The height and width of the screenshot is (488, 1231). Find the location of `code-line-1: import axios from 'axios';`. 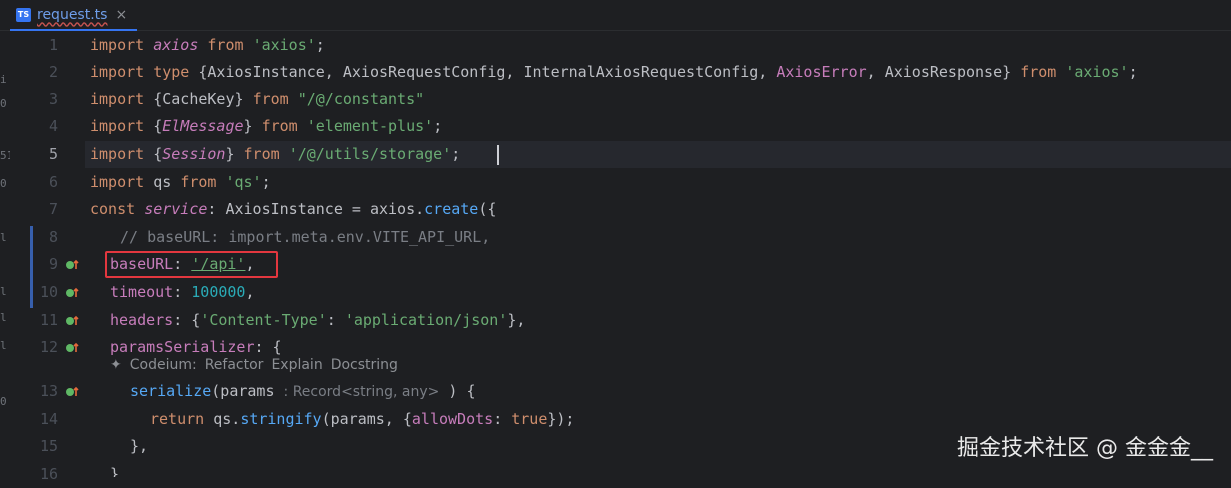

code-line-1: import axios from 'axios'; is located at coordinates (207, 45).